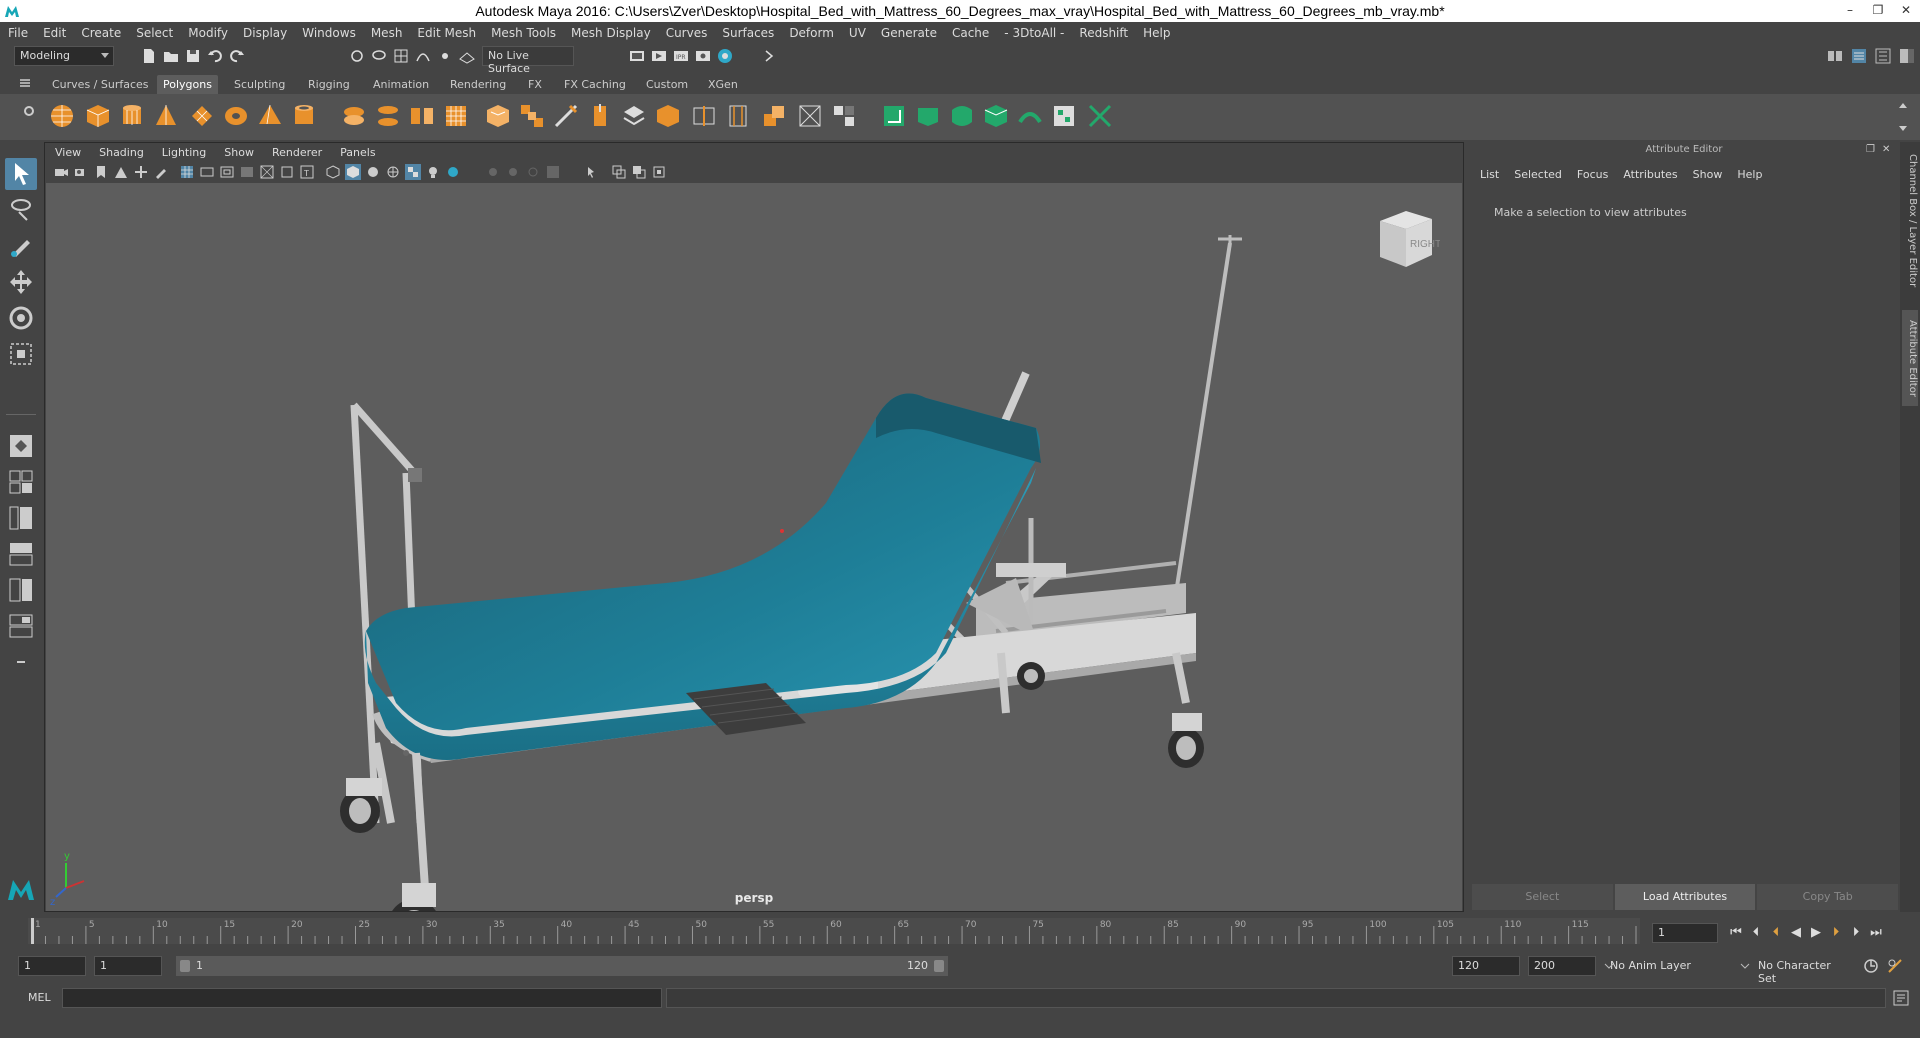  Describe the element at coordinates (523, 33) in the screenshot. I see `menu-mesh-tools: Mesh Tools` at that location.